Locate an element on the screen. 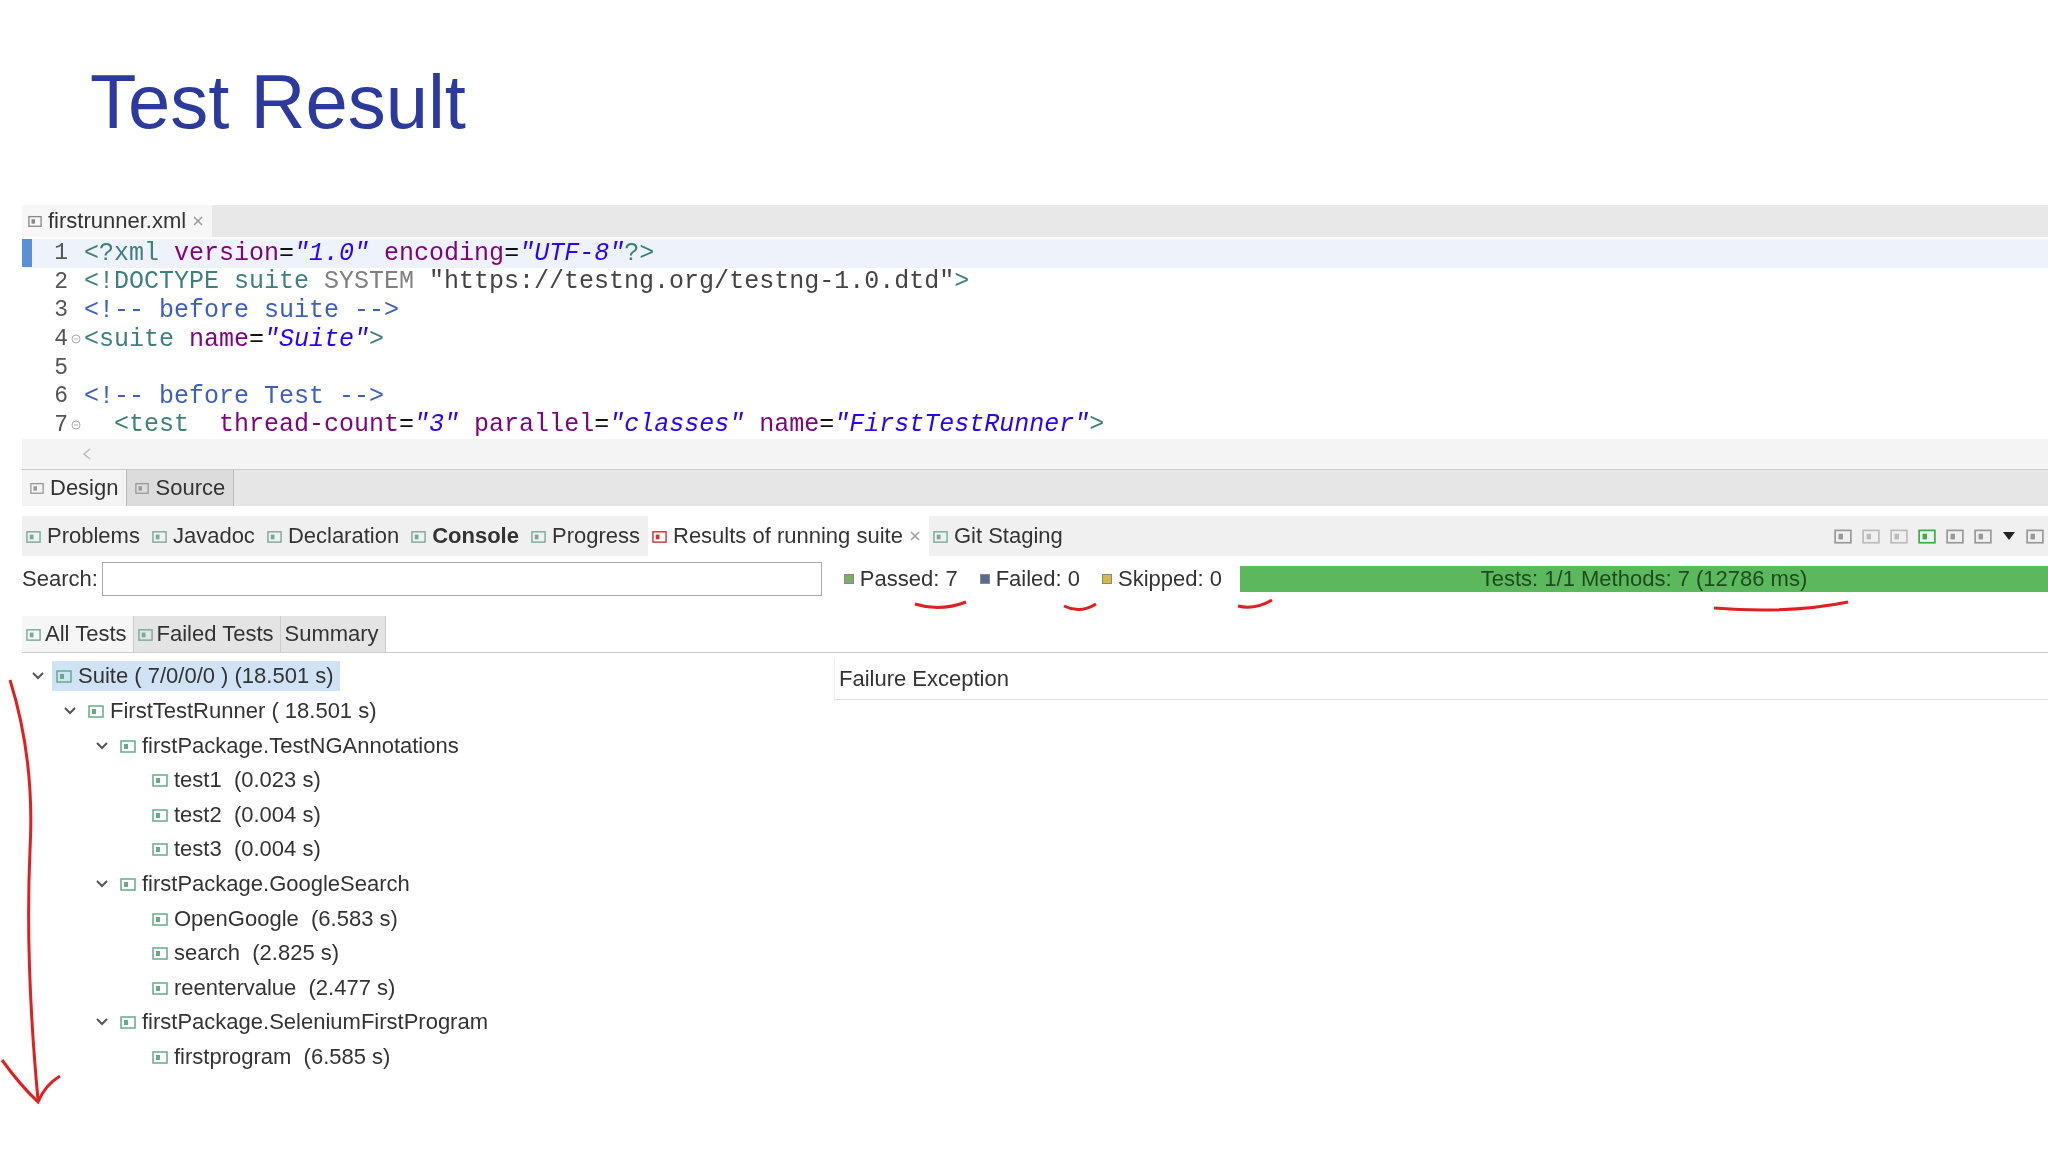  search-label: Search: is located at coordinates (60, 579).